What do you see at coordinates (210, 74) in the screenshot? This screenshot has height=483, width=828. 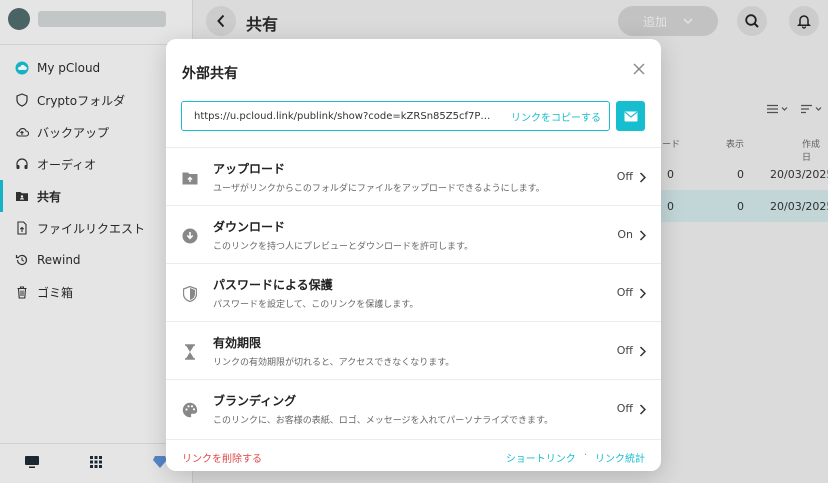 I see `modal-title: 外部共有` at bounding box center [210, 74].